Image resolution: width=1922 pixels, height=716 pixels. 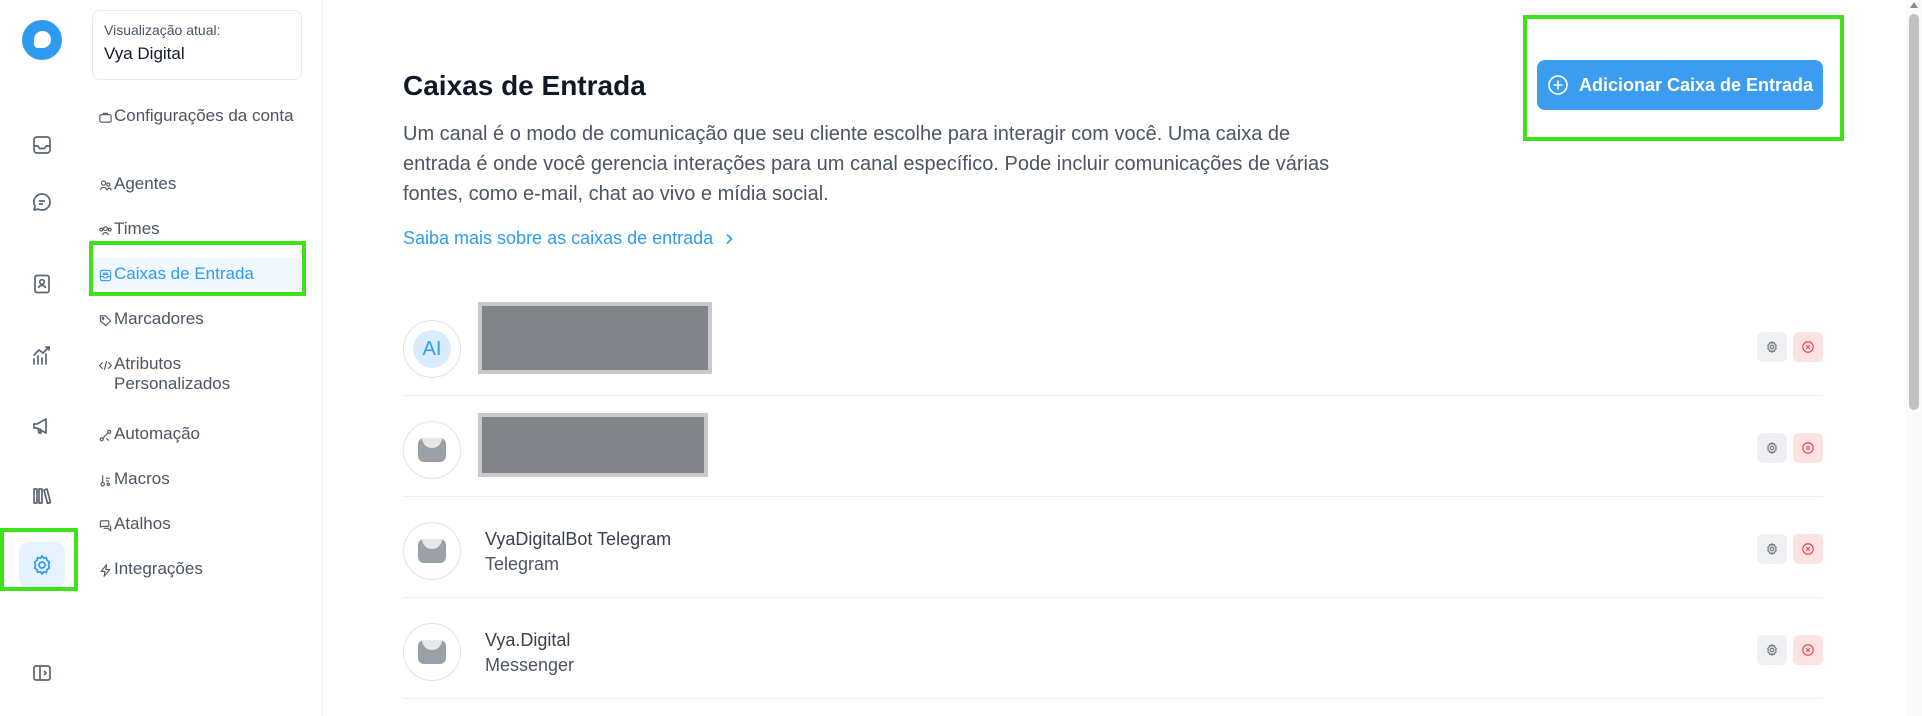 I want to click on account-switcher: Visualização atual: Vya Digital, so click(x=197, y=45).